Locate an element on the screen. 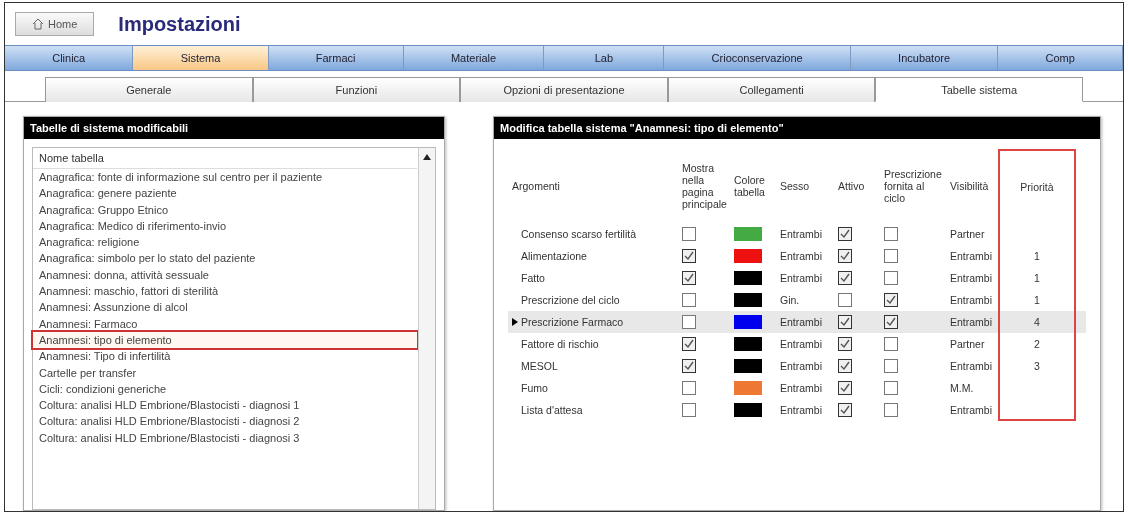 The image size is (1128, 519). list-item: Coltura: analisi HLD Embrione/Blastocisti - diagnosi 1 is located at coordinates (225, 405).